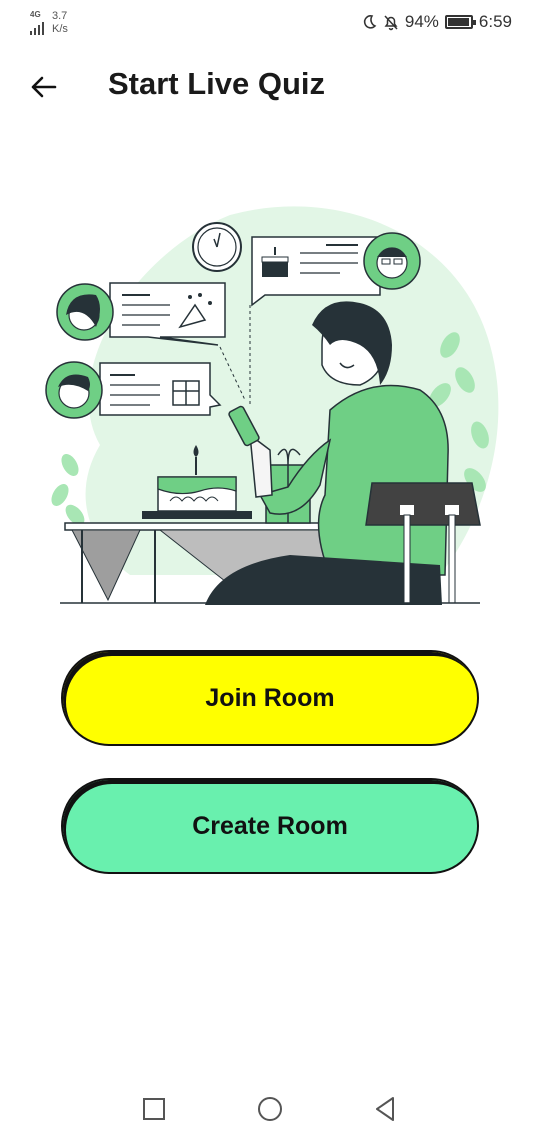  Describe the element at coordinates (35, 14) in the screenshot. I see `network-type: 4G` at that location.